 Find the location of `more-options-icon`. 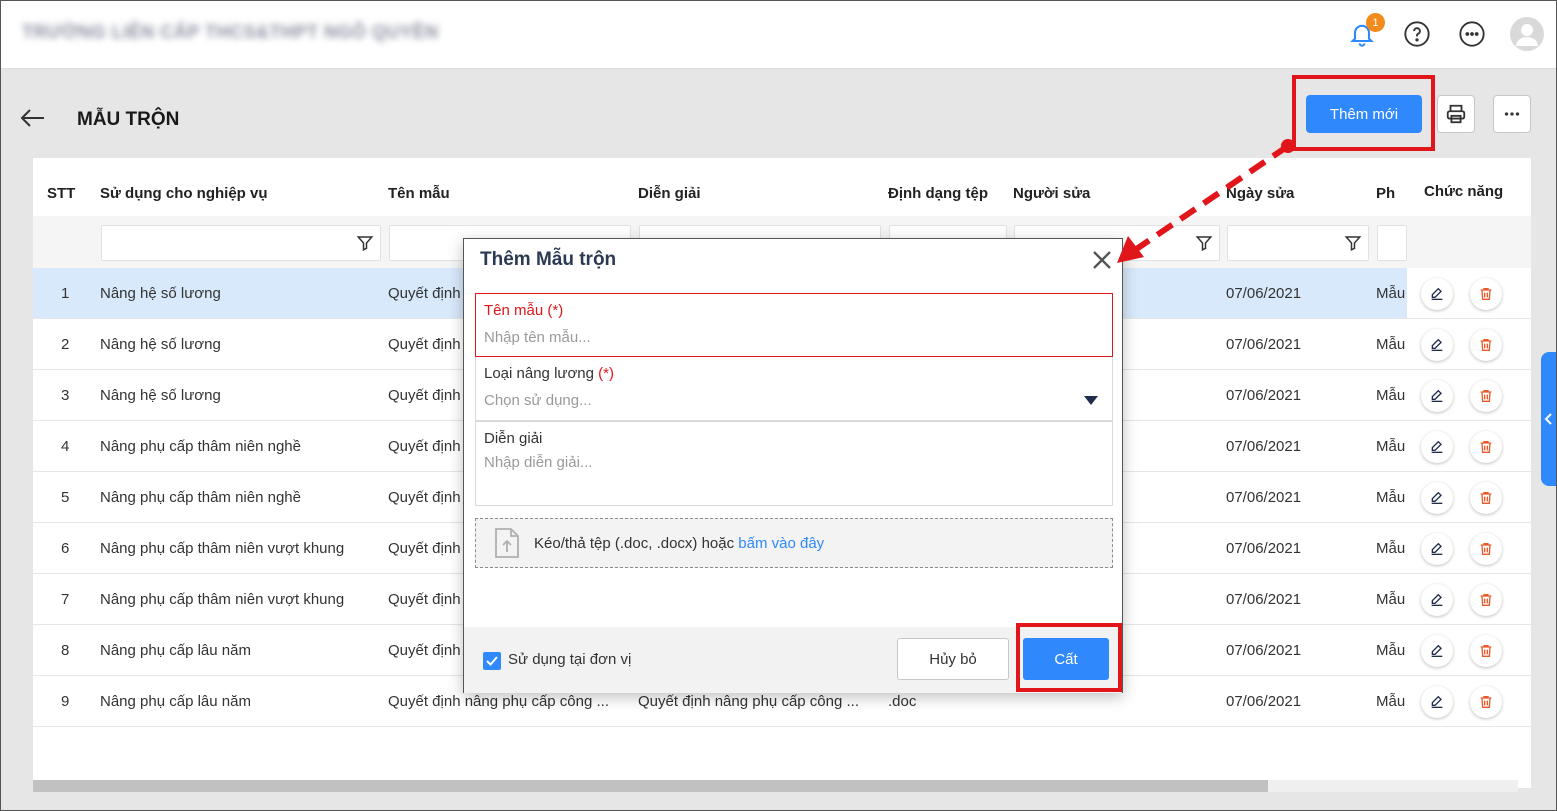

more-options-icon is located at coordinates (1472, 34).